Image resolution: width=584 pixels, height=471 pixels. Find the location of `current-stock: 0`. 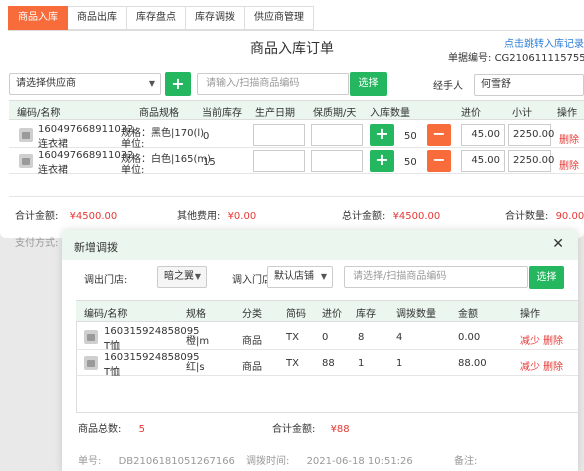

current-stock: 0 is located at coordinates (206, 136).